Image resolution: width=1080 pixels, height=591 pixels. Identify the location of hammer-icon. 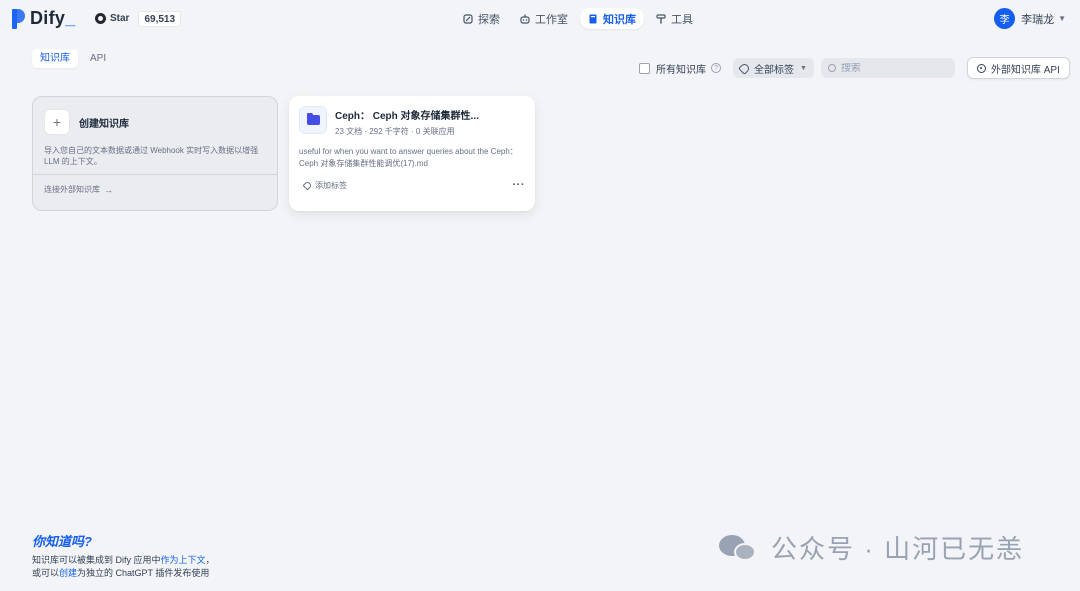
(661, 18).